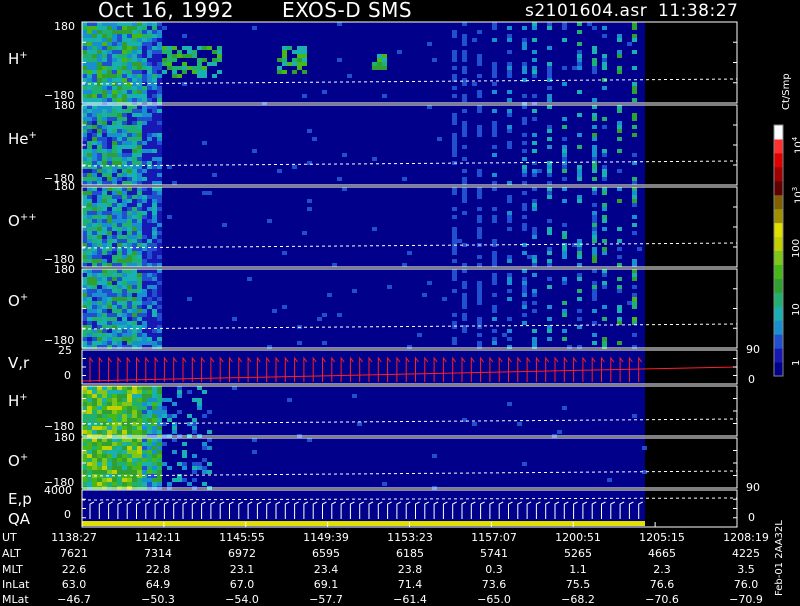 The width and height of the screenshot is (800, 606). I want to click on colorbar-tick: 1, so click(795, 363).